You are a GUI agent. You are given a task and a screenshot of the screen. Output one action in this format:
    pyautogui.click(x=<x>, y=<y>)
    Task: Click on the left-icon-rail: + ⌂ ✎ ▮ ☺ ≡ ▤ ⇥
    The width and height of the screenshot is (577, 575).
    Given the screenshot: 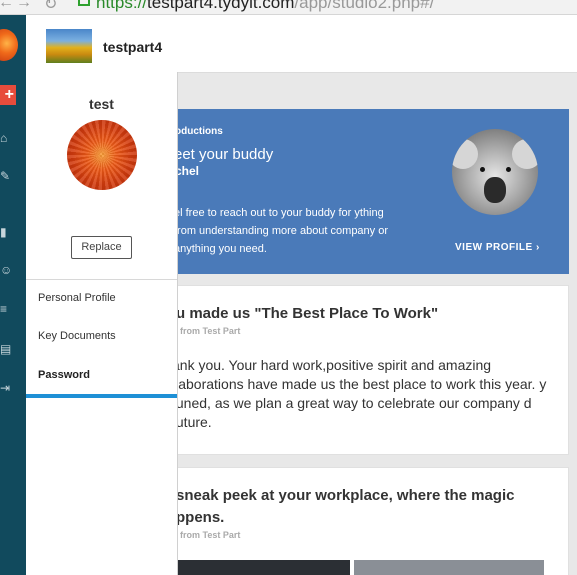 What is the action you would take?
    pyautogui.click(x=13, y=295)
    